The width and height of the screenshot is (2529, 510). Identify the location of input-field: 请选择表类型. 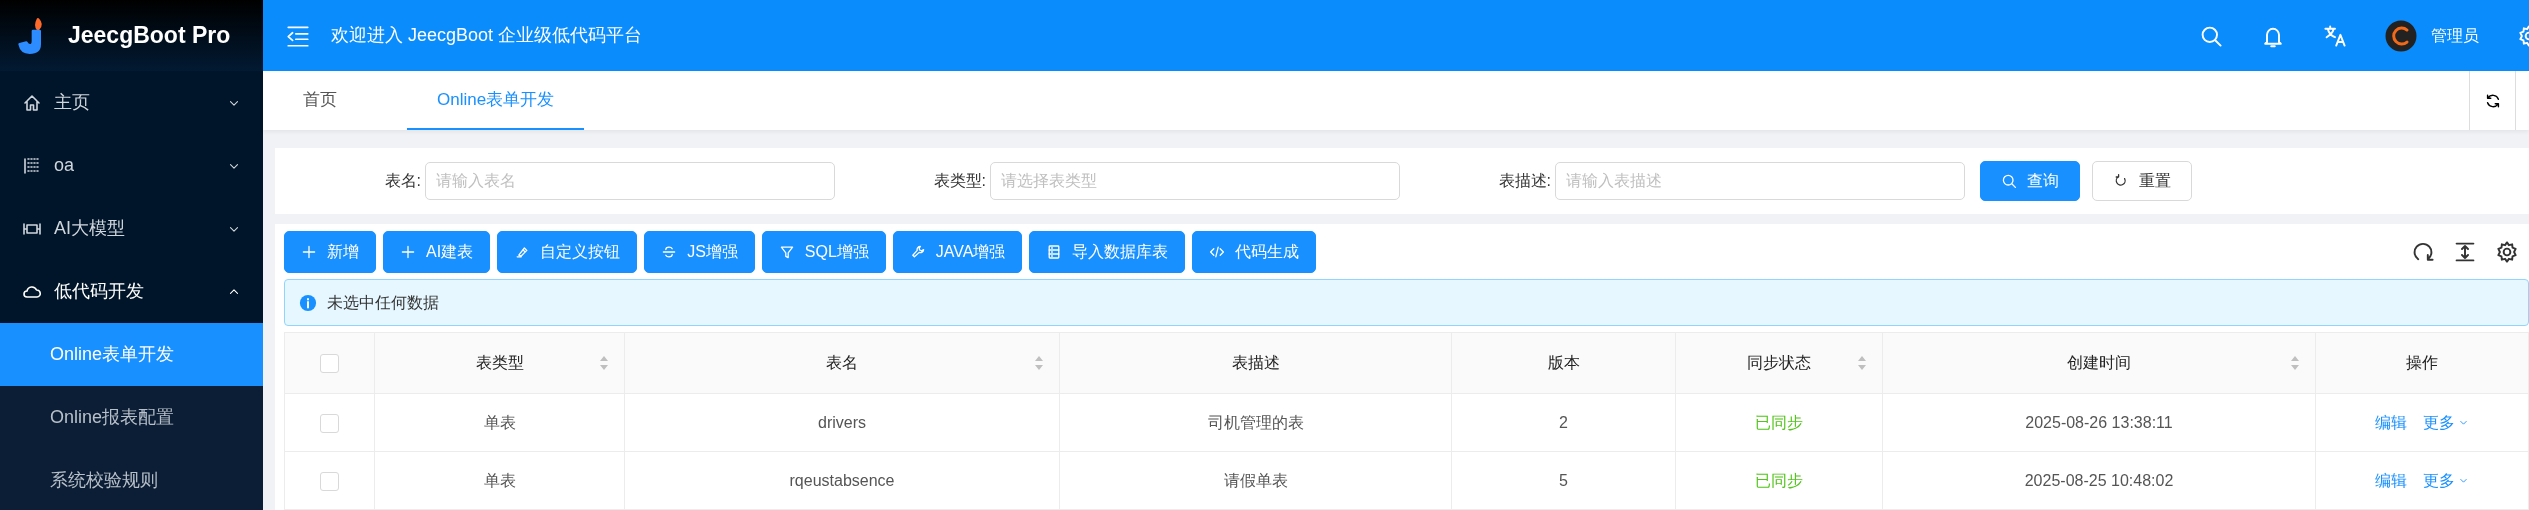
(1195, 181).